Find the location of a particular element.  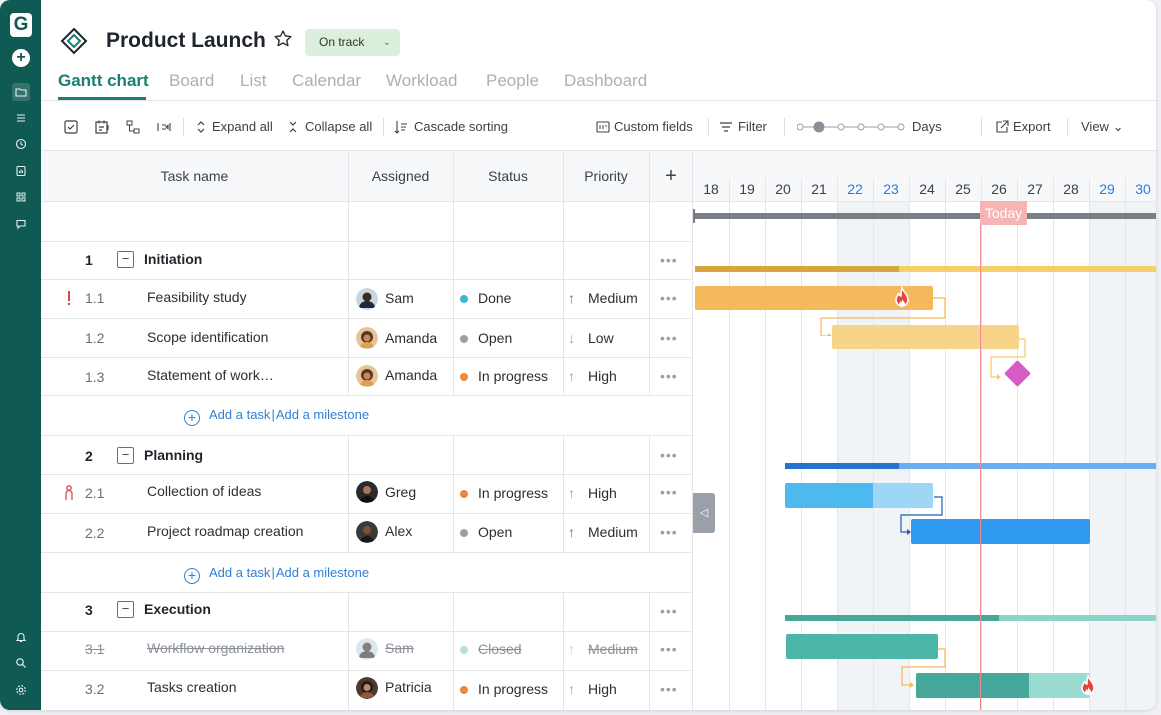

tab-board: Board is located at coordinates (191, 81).